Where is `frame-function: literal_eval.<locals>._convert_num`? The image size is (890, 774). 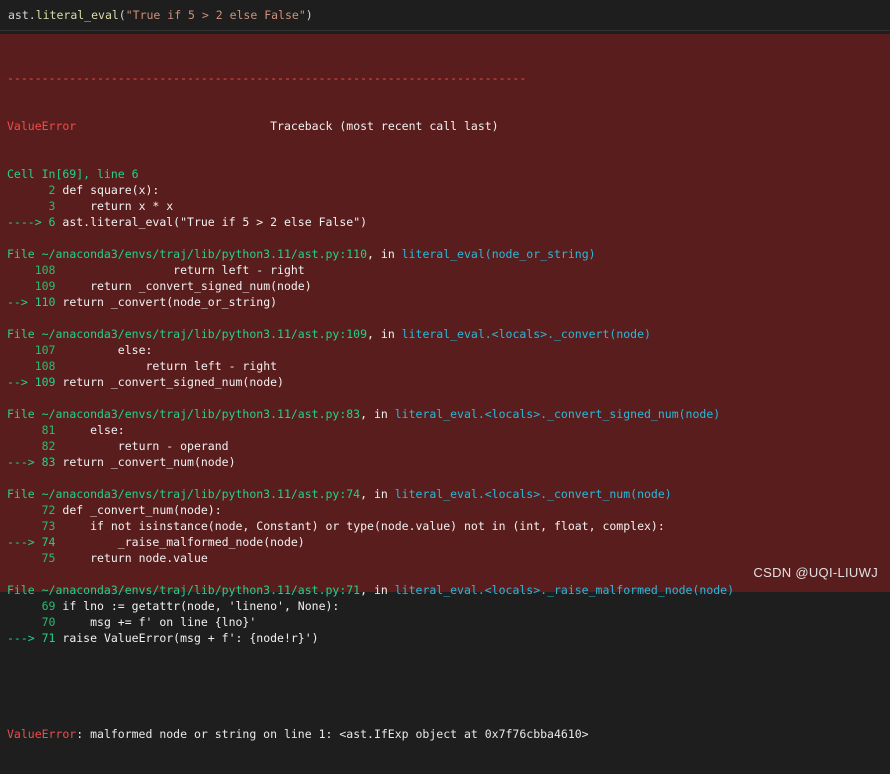
frame-function: literal_eval.<locals>._convert_num is located at coordinates (512, 494).